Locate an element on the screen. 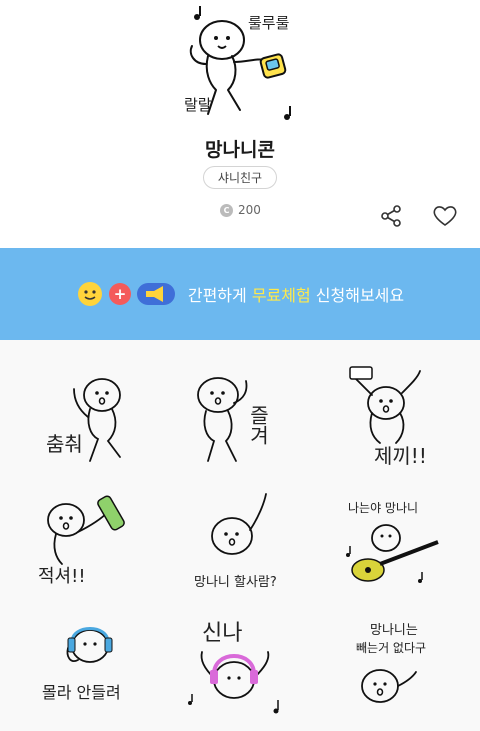  like-button is located at coordinates (445, 216).